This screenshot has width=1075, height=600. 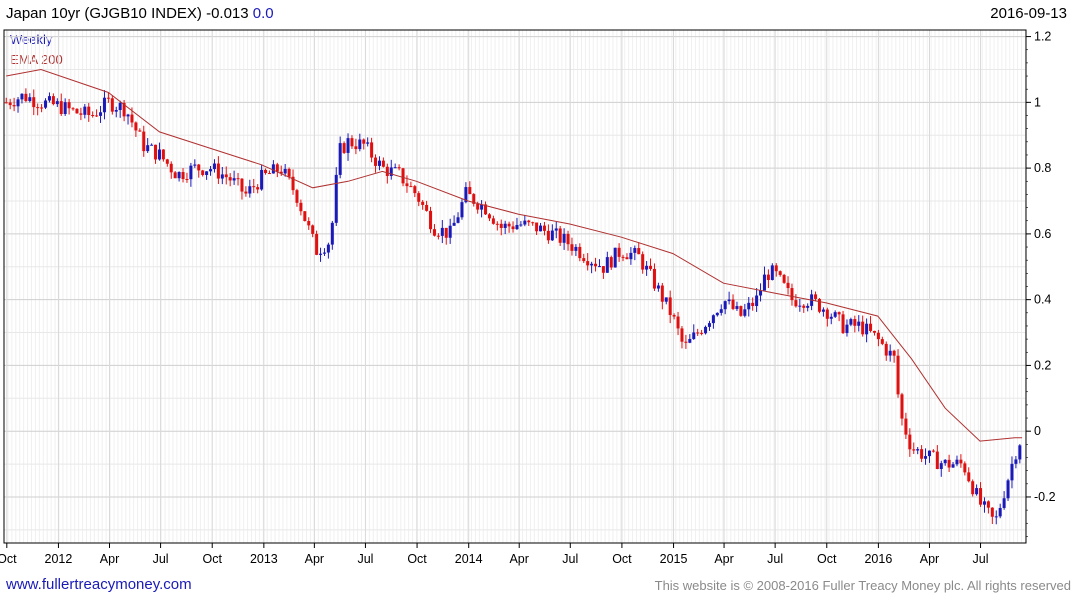 What do you see at coordinates (264, 559) in the screenshot?
I see `x-tick-label: 2013` at bounding box center [264, 559].